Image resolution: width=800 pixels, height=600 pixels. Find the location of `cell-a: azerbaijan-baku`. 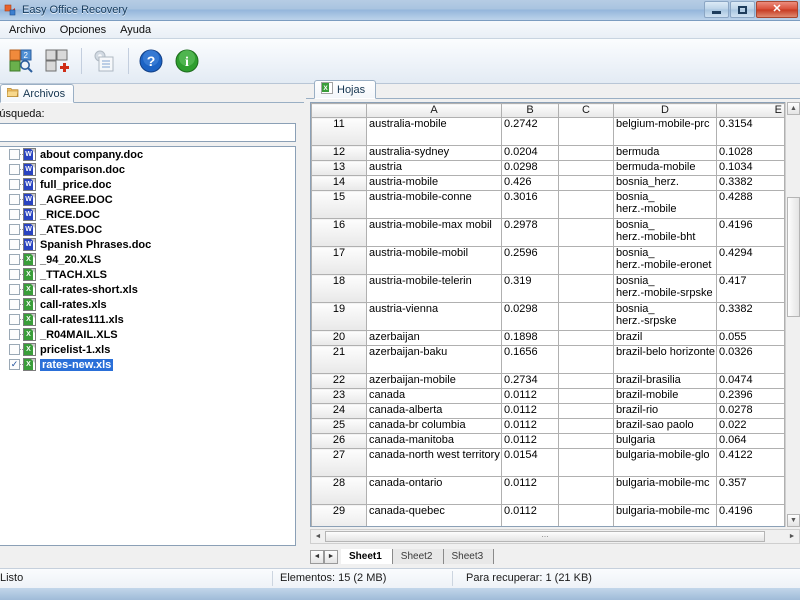

cell-a: azerbaijan-baku is located at coordinates (434, 359).